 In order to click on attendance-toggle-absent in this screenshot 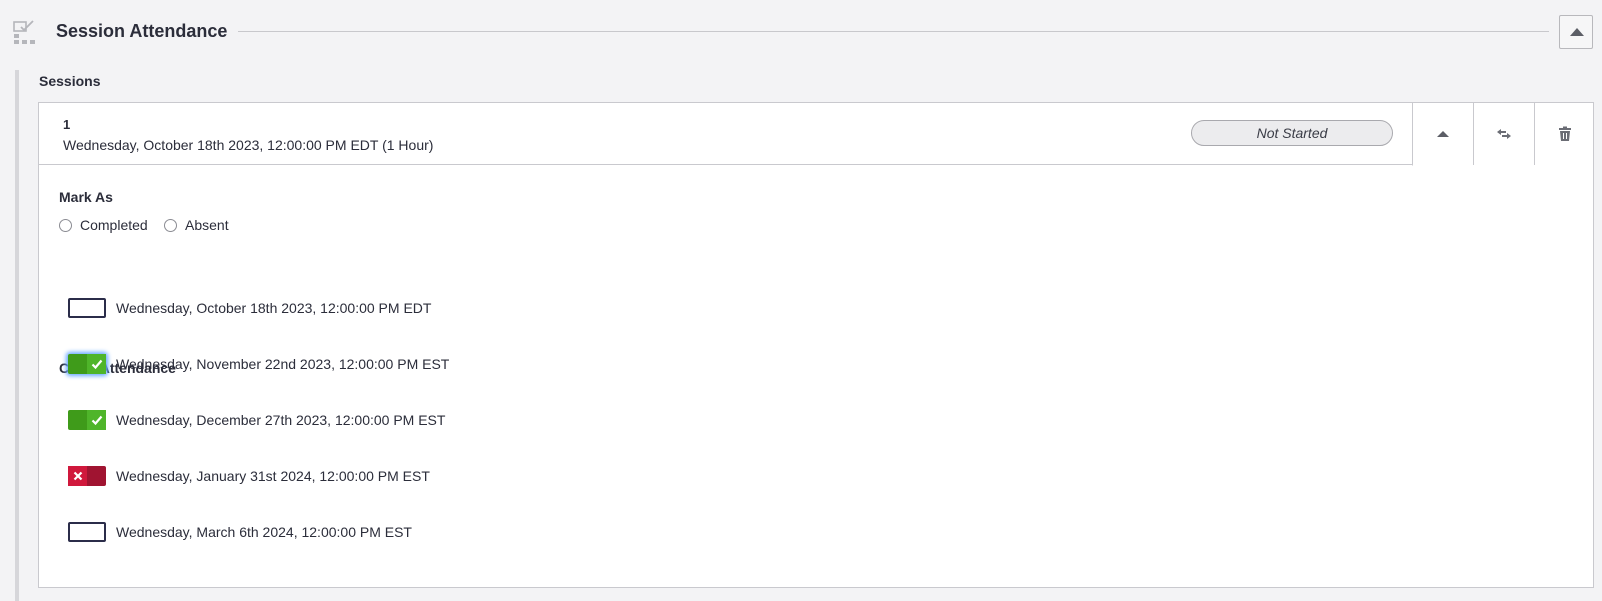, I will do `click(87, 476)`.